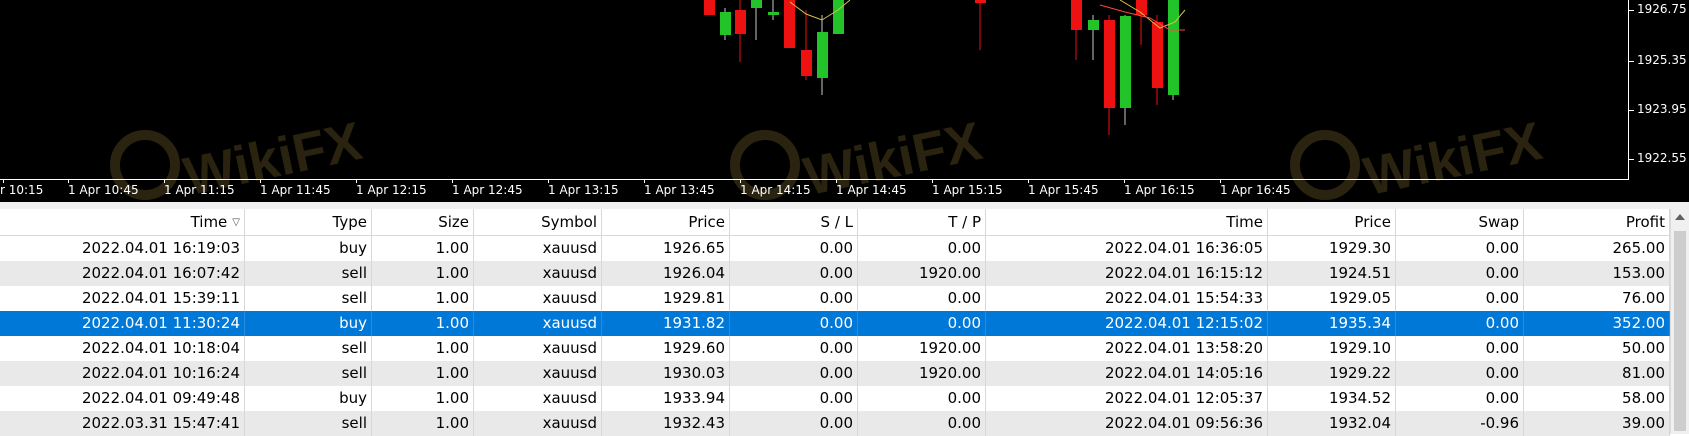  What do you see at coordinates (871, 190) in the screenshot?
I see `time-label: 1 Apr 14:45` at bounding box center [871, 190].